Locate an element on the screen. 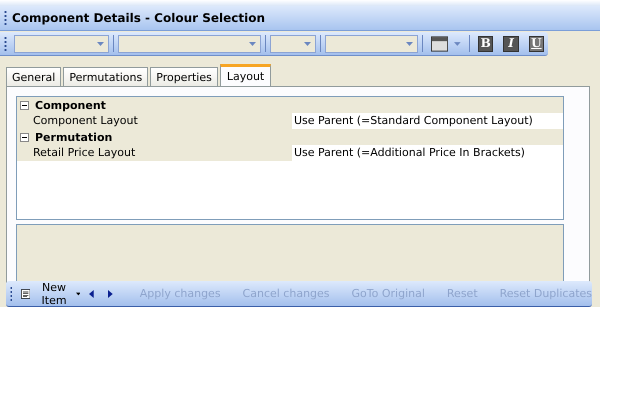 The image size is (640, 400). property-value: Use Parent (=Standard Component Layout) is located at coordinates (427, 121).